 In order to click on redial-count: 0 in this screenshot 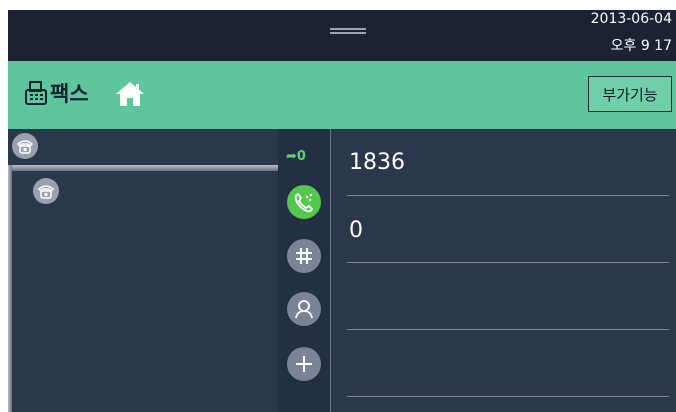, I will do `click(301, 156)`.